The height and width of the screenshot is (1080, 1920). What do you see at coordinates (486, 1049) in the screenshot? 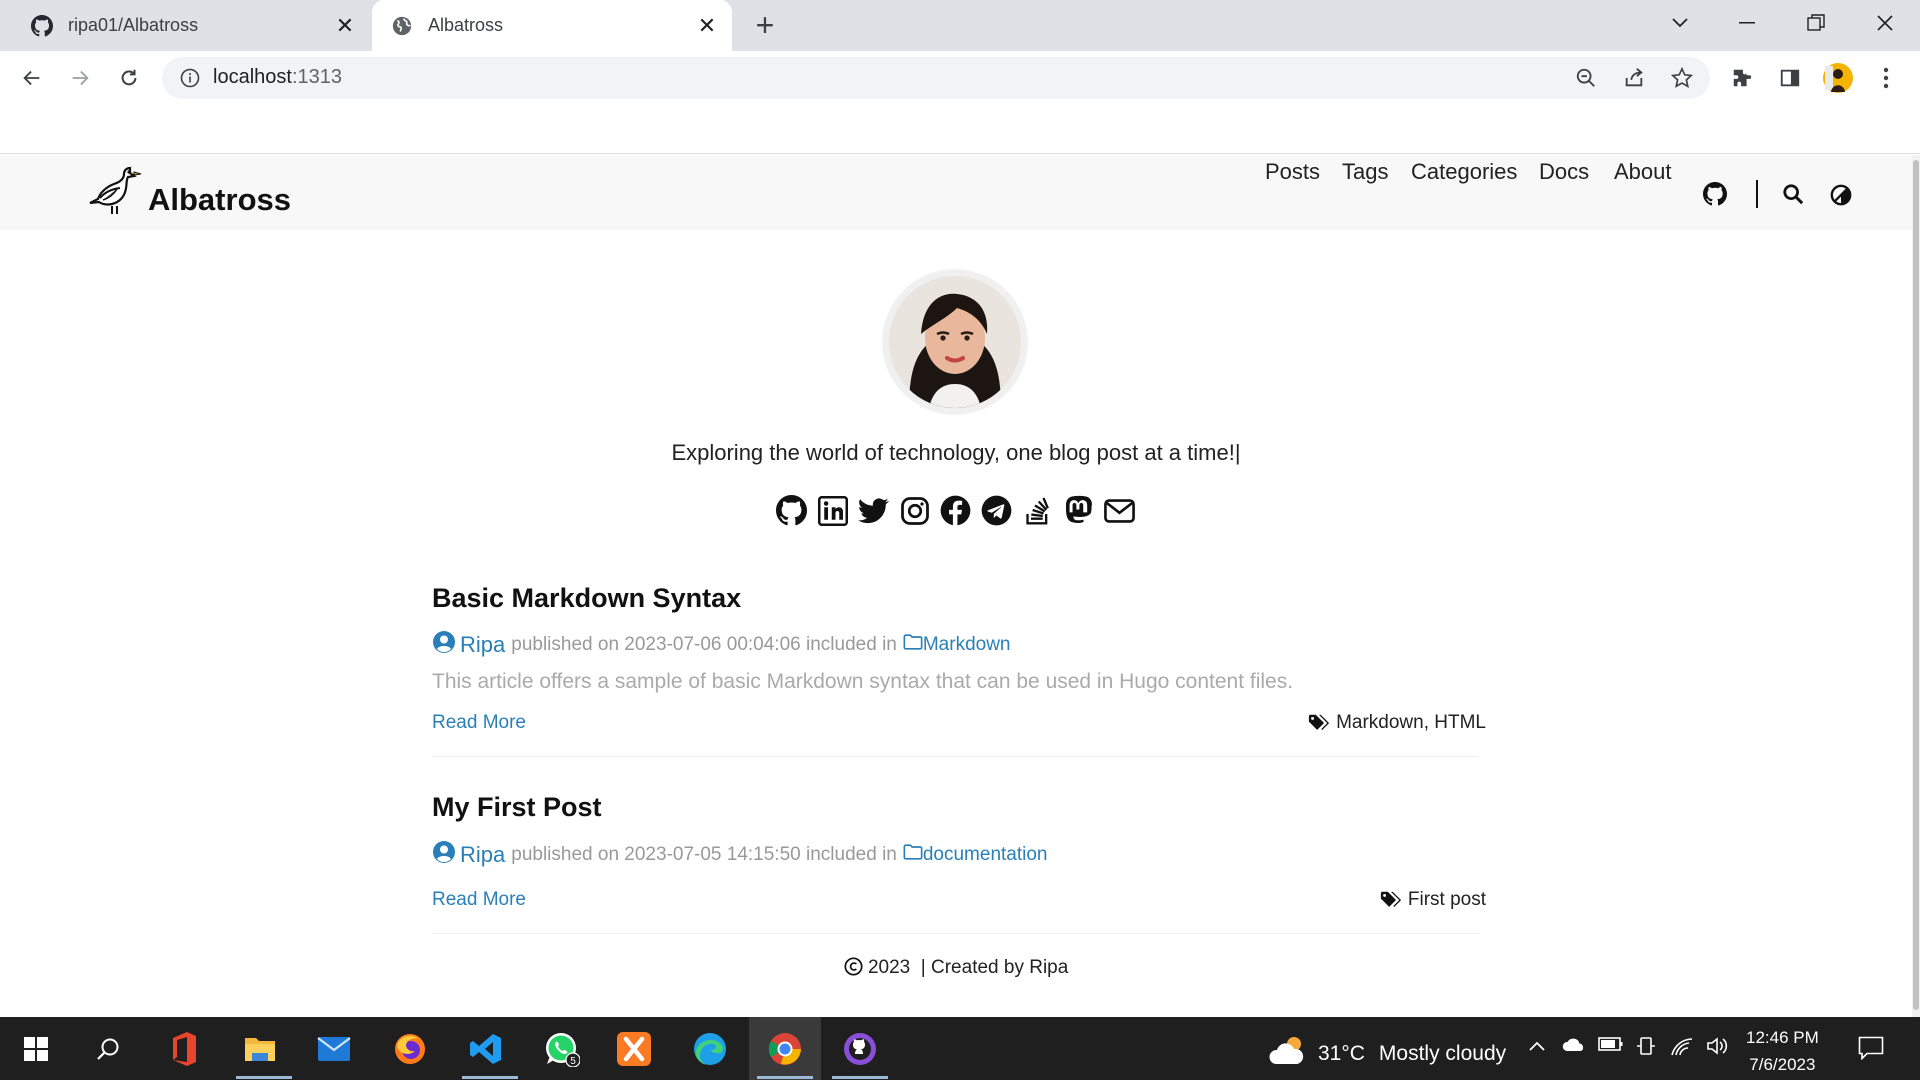
I see `vscode-icon` at bounding box center [486, 1049].